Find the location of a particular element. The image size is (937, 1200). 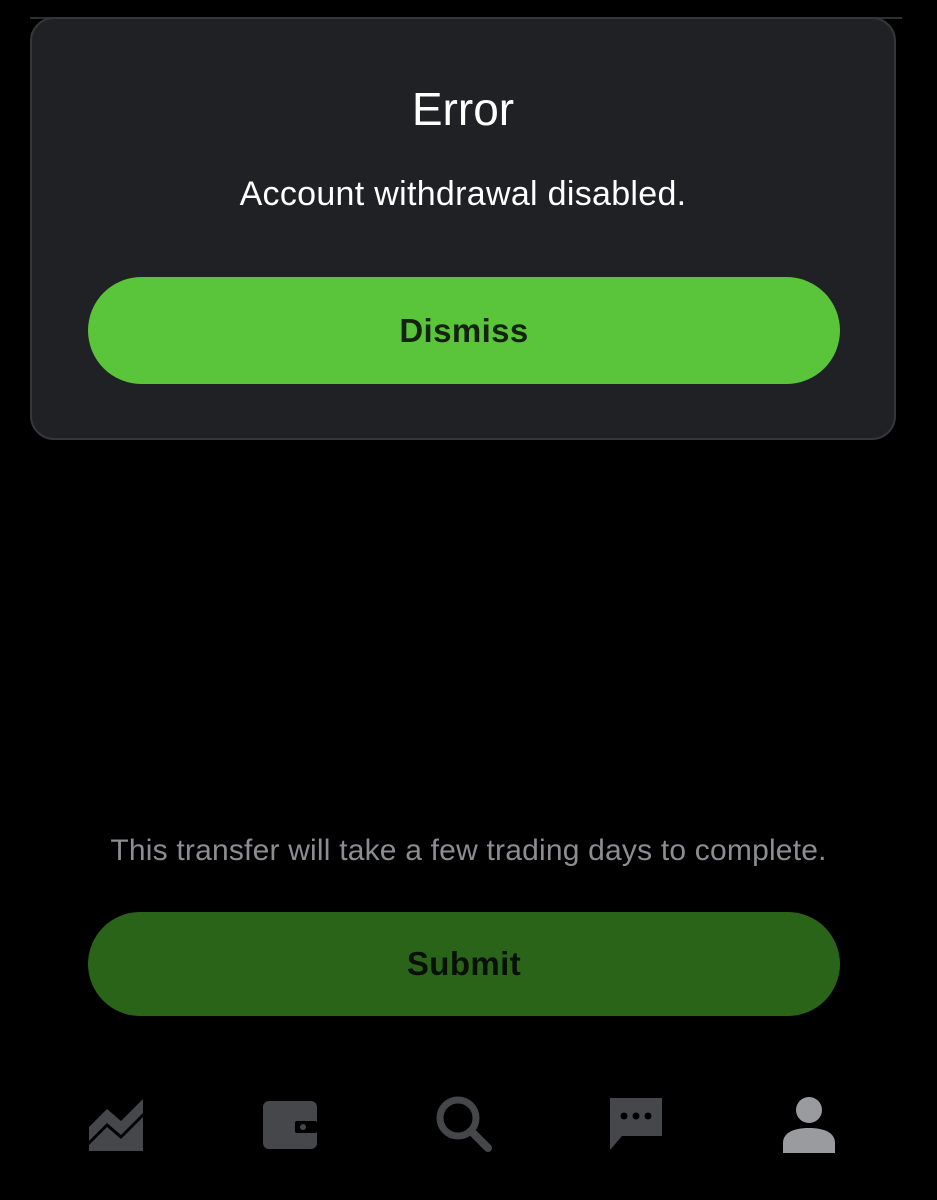

dismiss-button: Dismiss is located at coordinates (464, 330).